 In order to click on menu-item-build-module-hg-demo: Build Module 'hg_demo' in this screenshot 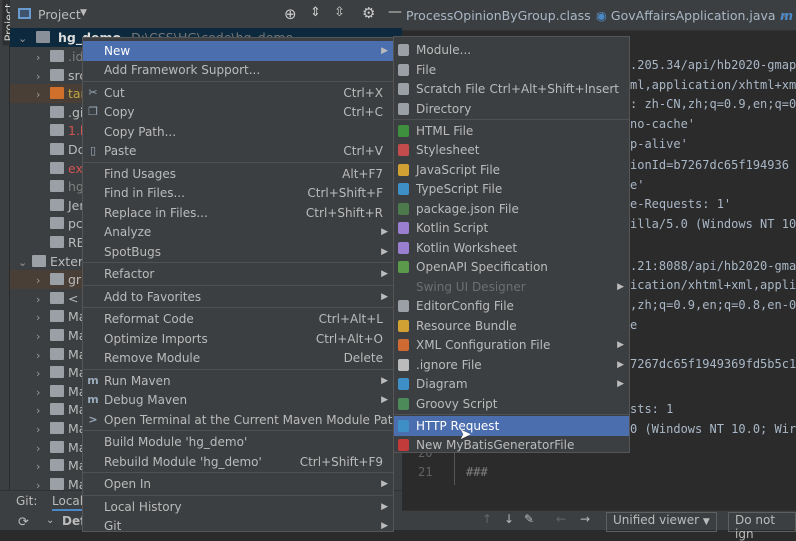, I will do `click(238, 442)`.